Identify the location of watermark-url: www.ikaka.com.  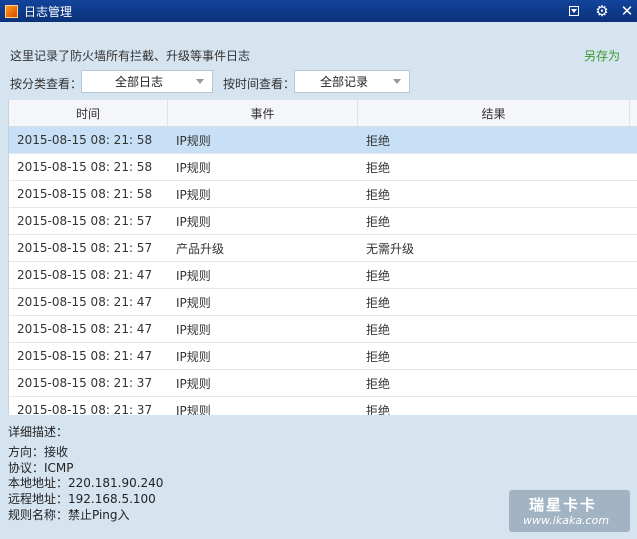
(566, 520).